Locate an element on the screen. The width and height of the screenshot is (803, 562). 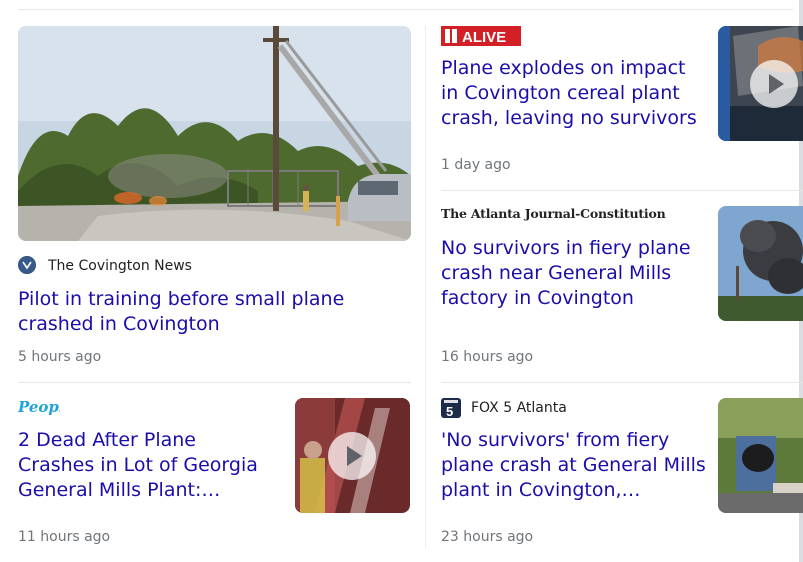
11alive-logo: ALIVE is located at coordinates (481, 36).